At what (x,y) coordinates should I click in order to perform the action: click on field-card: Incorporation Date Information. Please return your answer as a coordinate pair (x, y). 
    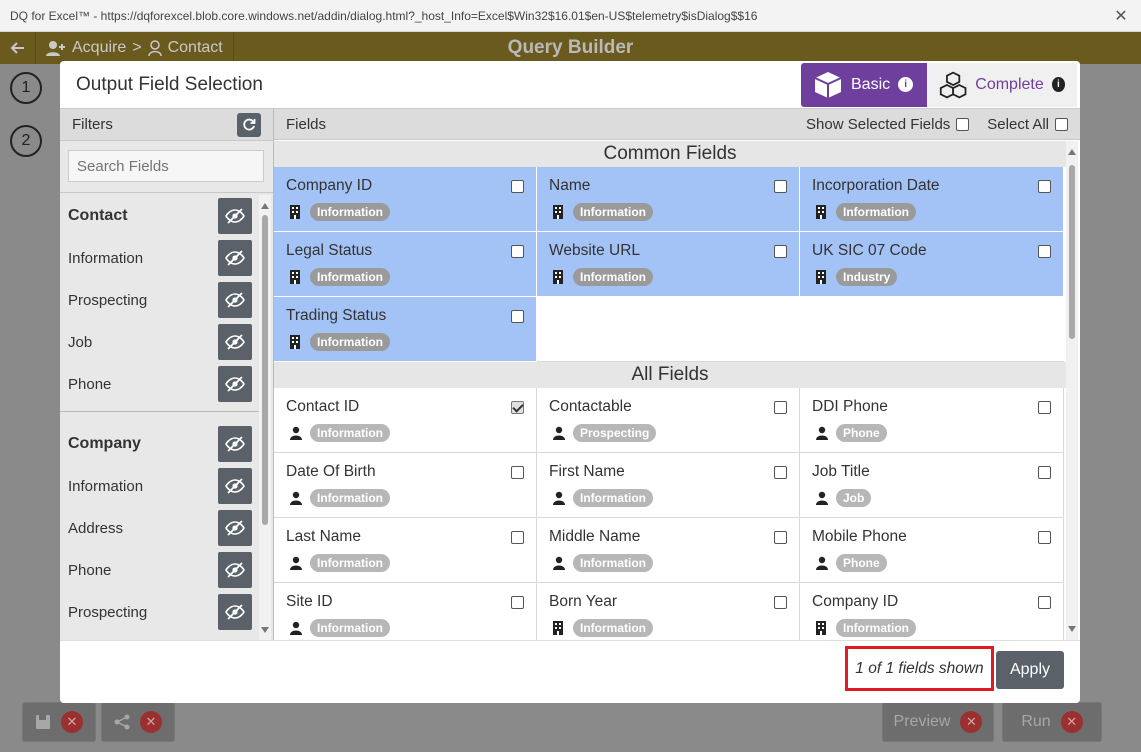
    Looking at the image, I should click on (932, 199).